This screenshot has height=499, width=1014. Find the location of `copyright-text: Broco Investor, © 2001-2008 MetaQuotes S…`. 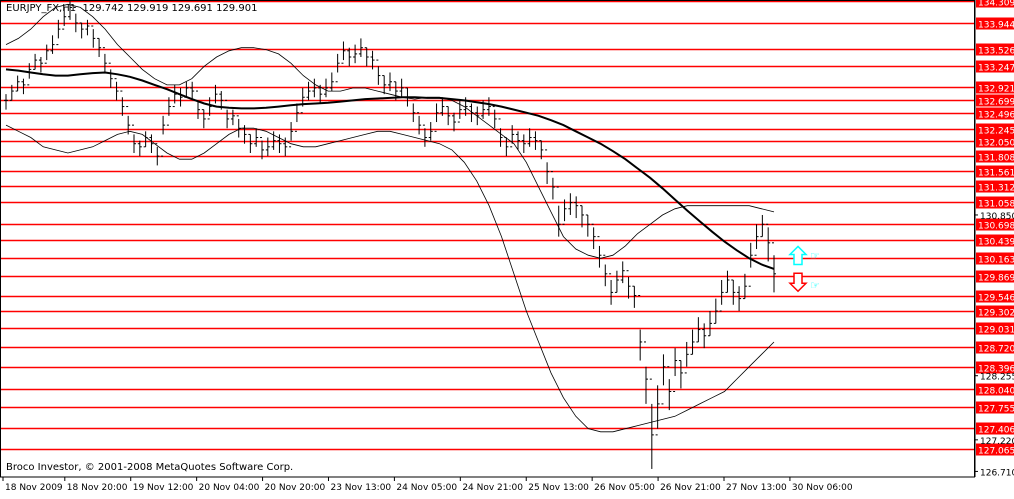

copyright-text: Broco Investor, © 2001-2008 MetaQuotes S… is located at coordinates (150, 467).